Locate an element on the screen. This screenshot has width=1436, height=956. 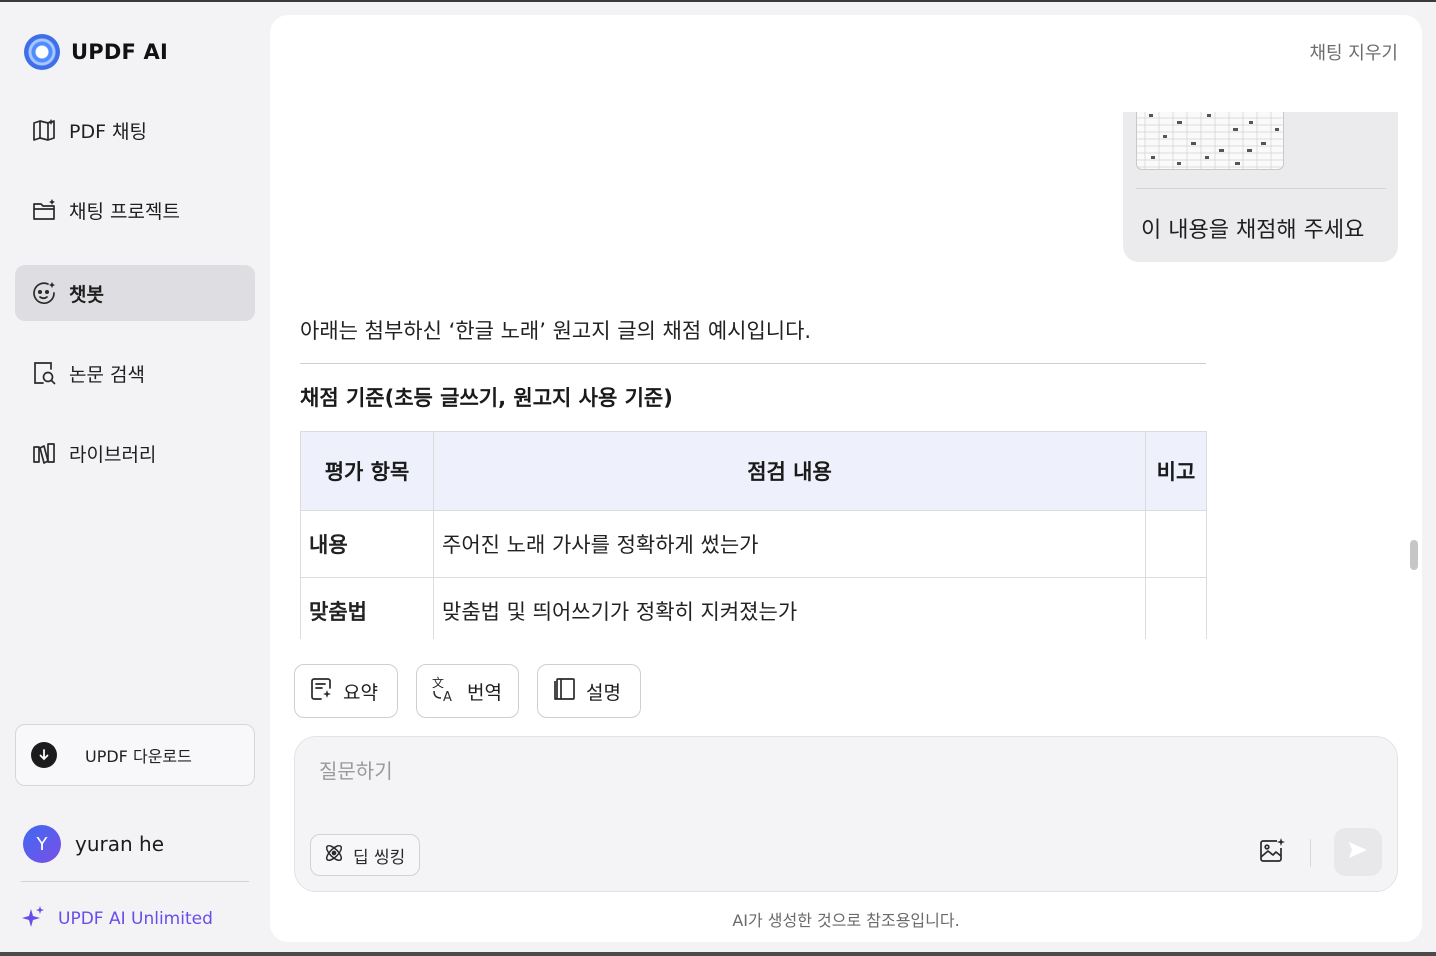
avatar: Y is located at coordinates (42, 844).